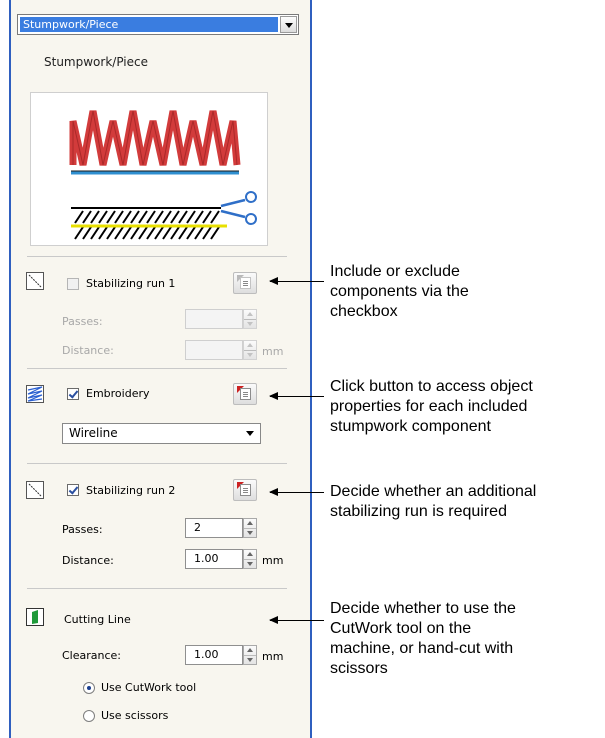 This screenshot has height=738, width=605. Describe the element at coordinates (131, 490) in the screenshot. I see `stabilizing-run-2-label: Stabilizing run 2` at that location.